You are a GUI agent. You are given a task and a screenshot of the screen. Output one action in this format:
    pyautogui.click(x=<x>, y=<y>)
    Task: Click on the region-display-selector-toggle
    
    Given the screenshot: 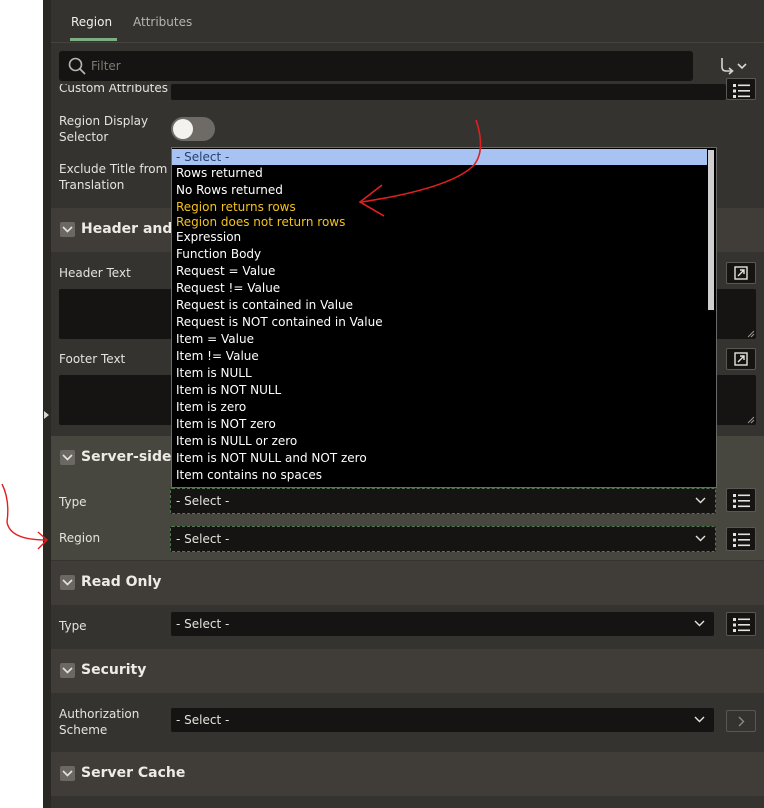 What is the action you would take?
    pyautogui.click(x=193, y=129)
    